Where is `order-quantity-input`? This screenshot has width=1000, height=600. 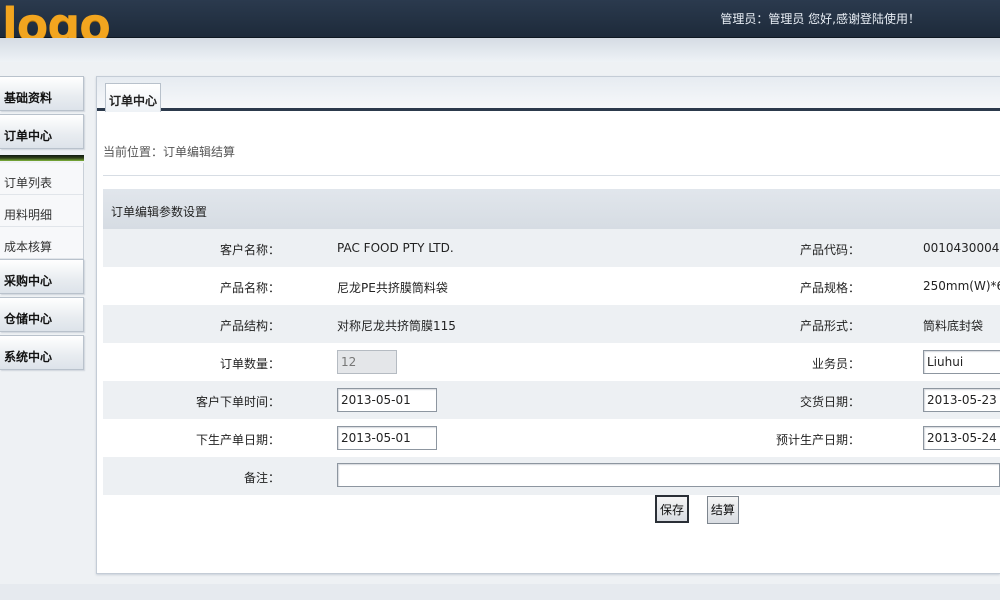
order-quantity-input is located at coordinates (367, 362).